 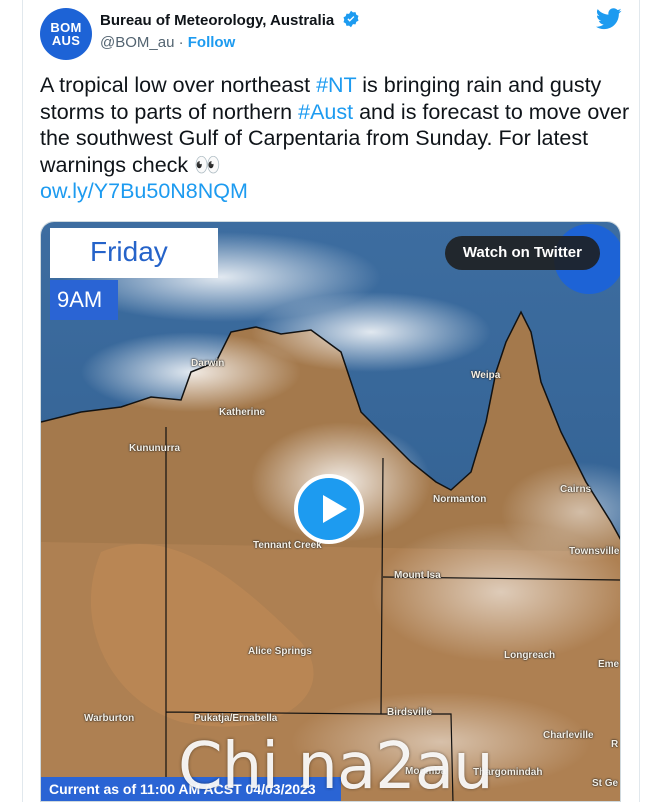 What do you see at coordinates (609, 664) in the screenshot?
I see `place-label: Eme` at bounding box center [609, 664].